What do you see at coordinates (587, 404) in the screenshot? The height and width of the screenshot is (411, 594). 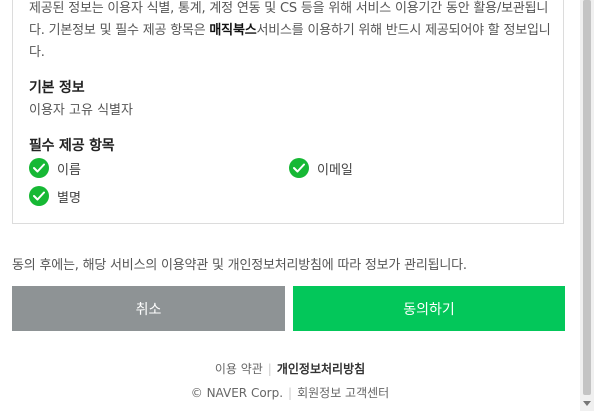 I see `scroll-down-arrow-icon` at bounding box center [587, 404].